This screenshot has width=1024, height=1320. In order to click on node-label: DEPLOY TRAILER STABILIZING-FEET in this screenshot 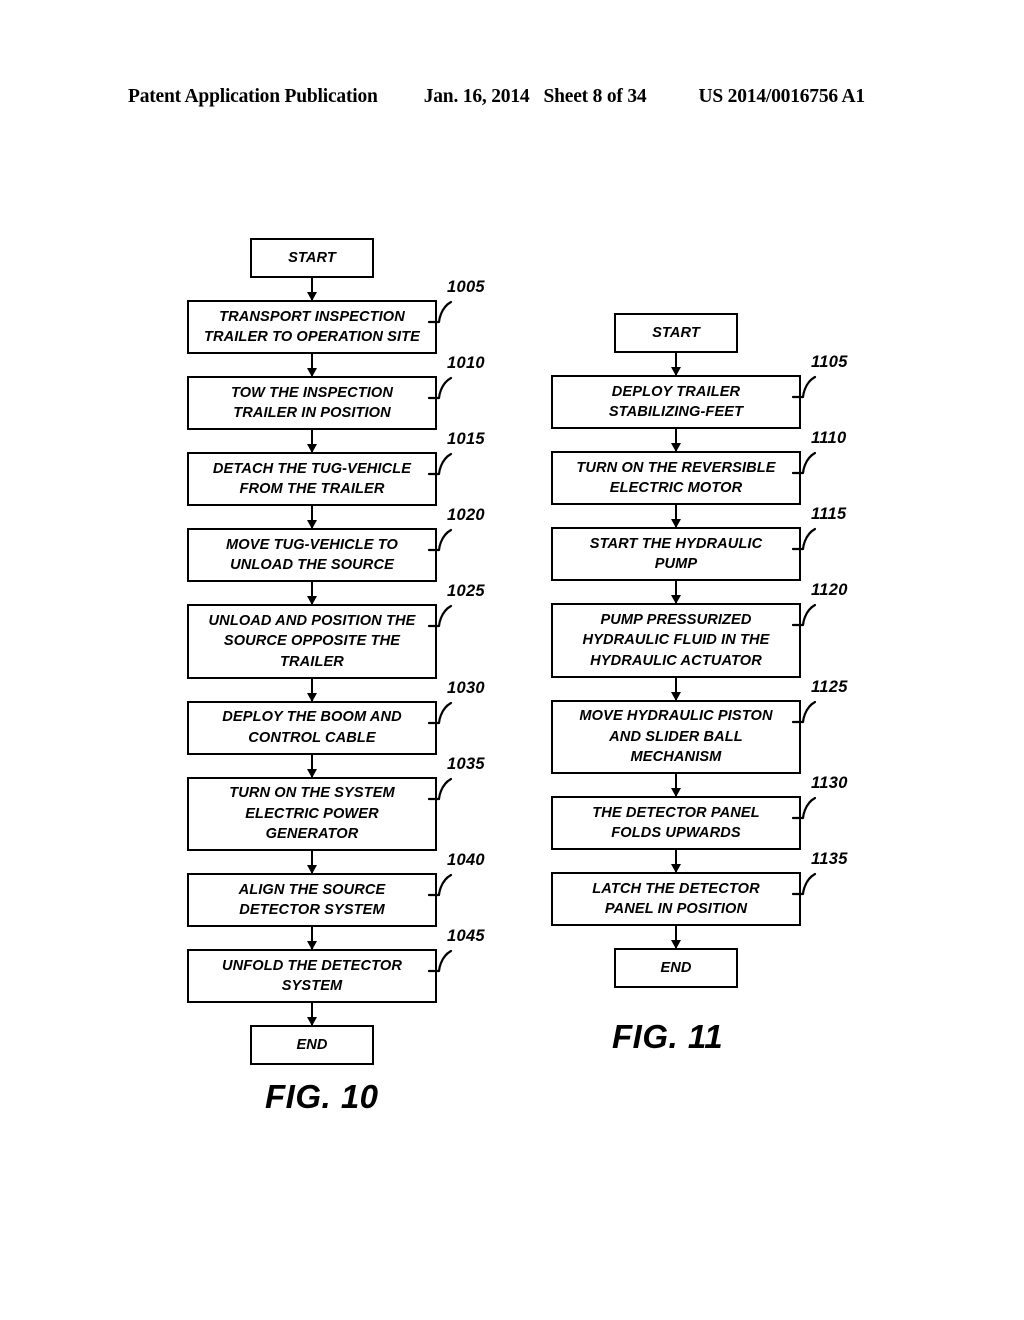, I will do `click(676, 402)`.